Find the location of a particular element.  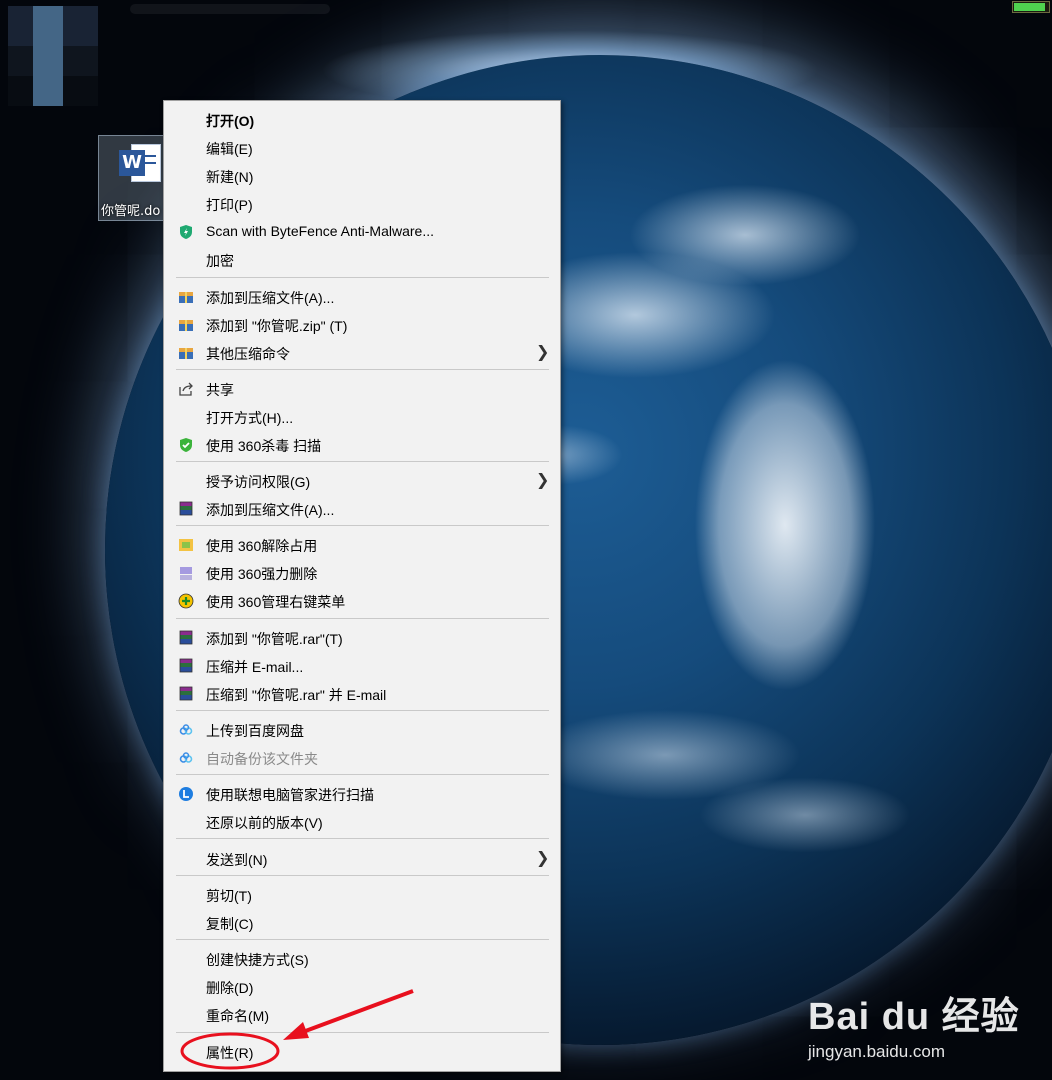

menu-item: 编辑(E) is located at coordinates (362, 148).